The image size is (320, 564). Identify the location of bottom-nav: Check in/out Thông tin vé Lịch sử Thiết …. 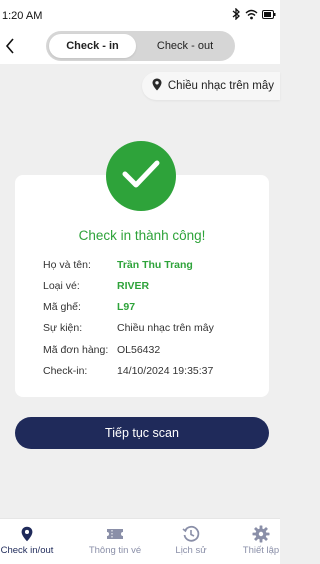
(140, 541).